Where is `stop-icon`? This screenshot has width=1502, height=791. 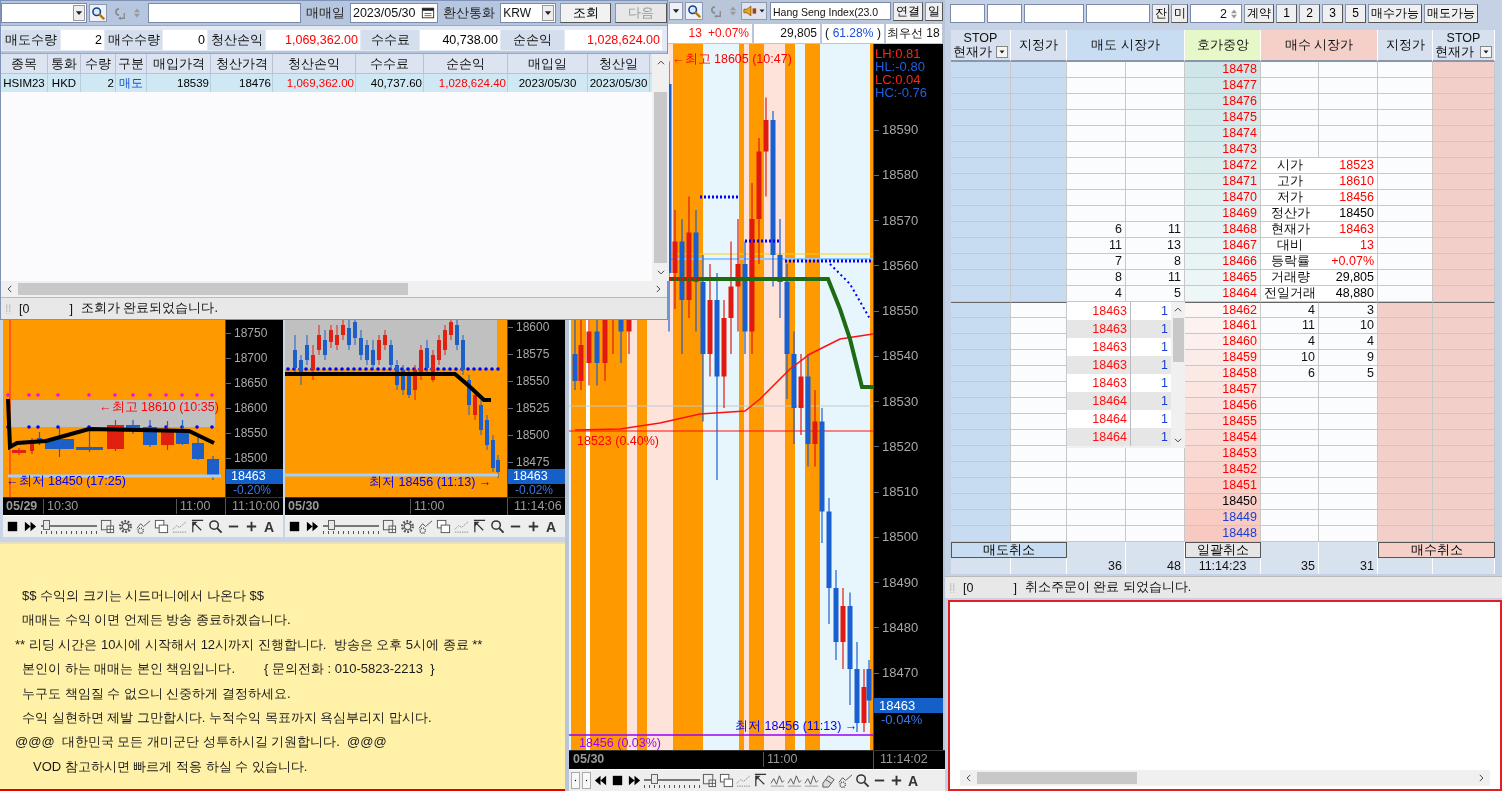
stop-icon is located at coordinates (617, 780).